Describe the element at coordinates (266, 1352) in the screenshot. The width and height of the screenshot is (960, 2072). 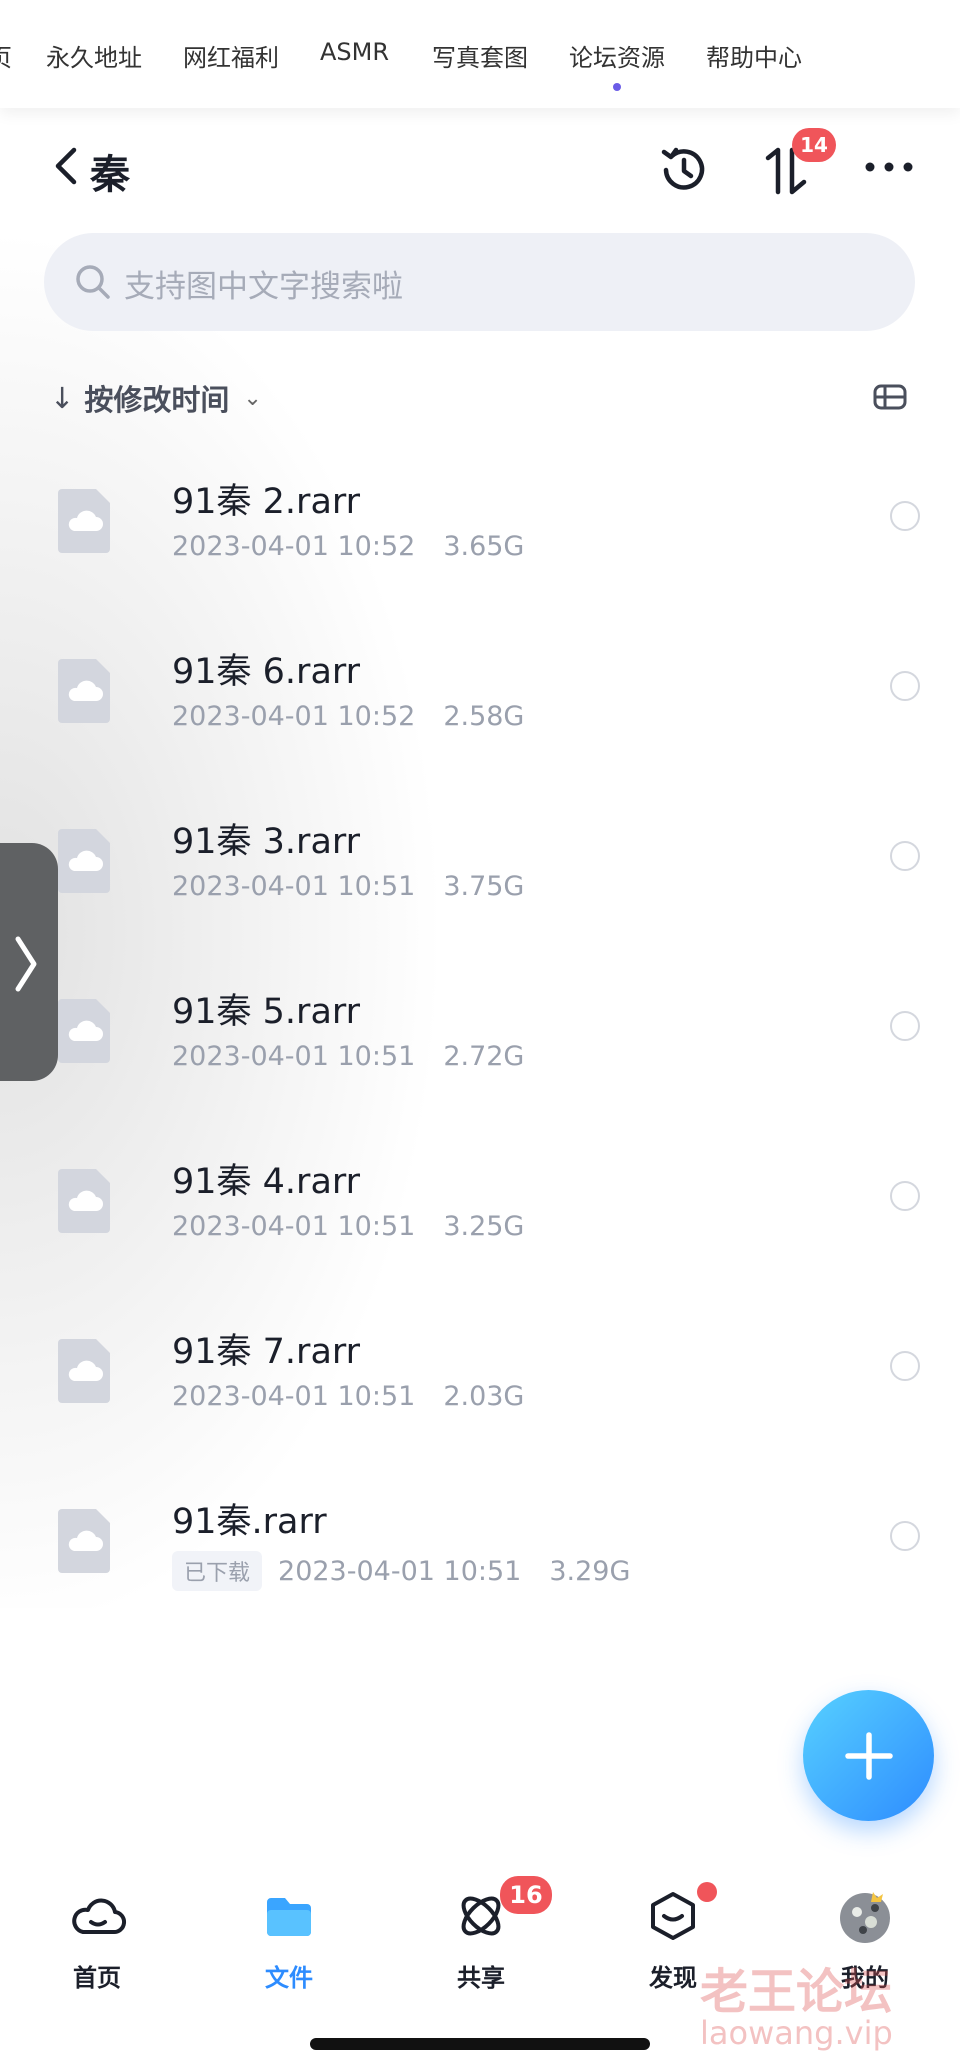
I see `file-name: 91秦 7.rarr` at that location.